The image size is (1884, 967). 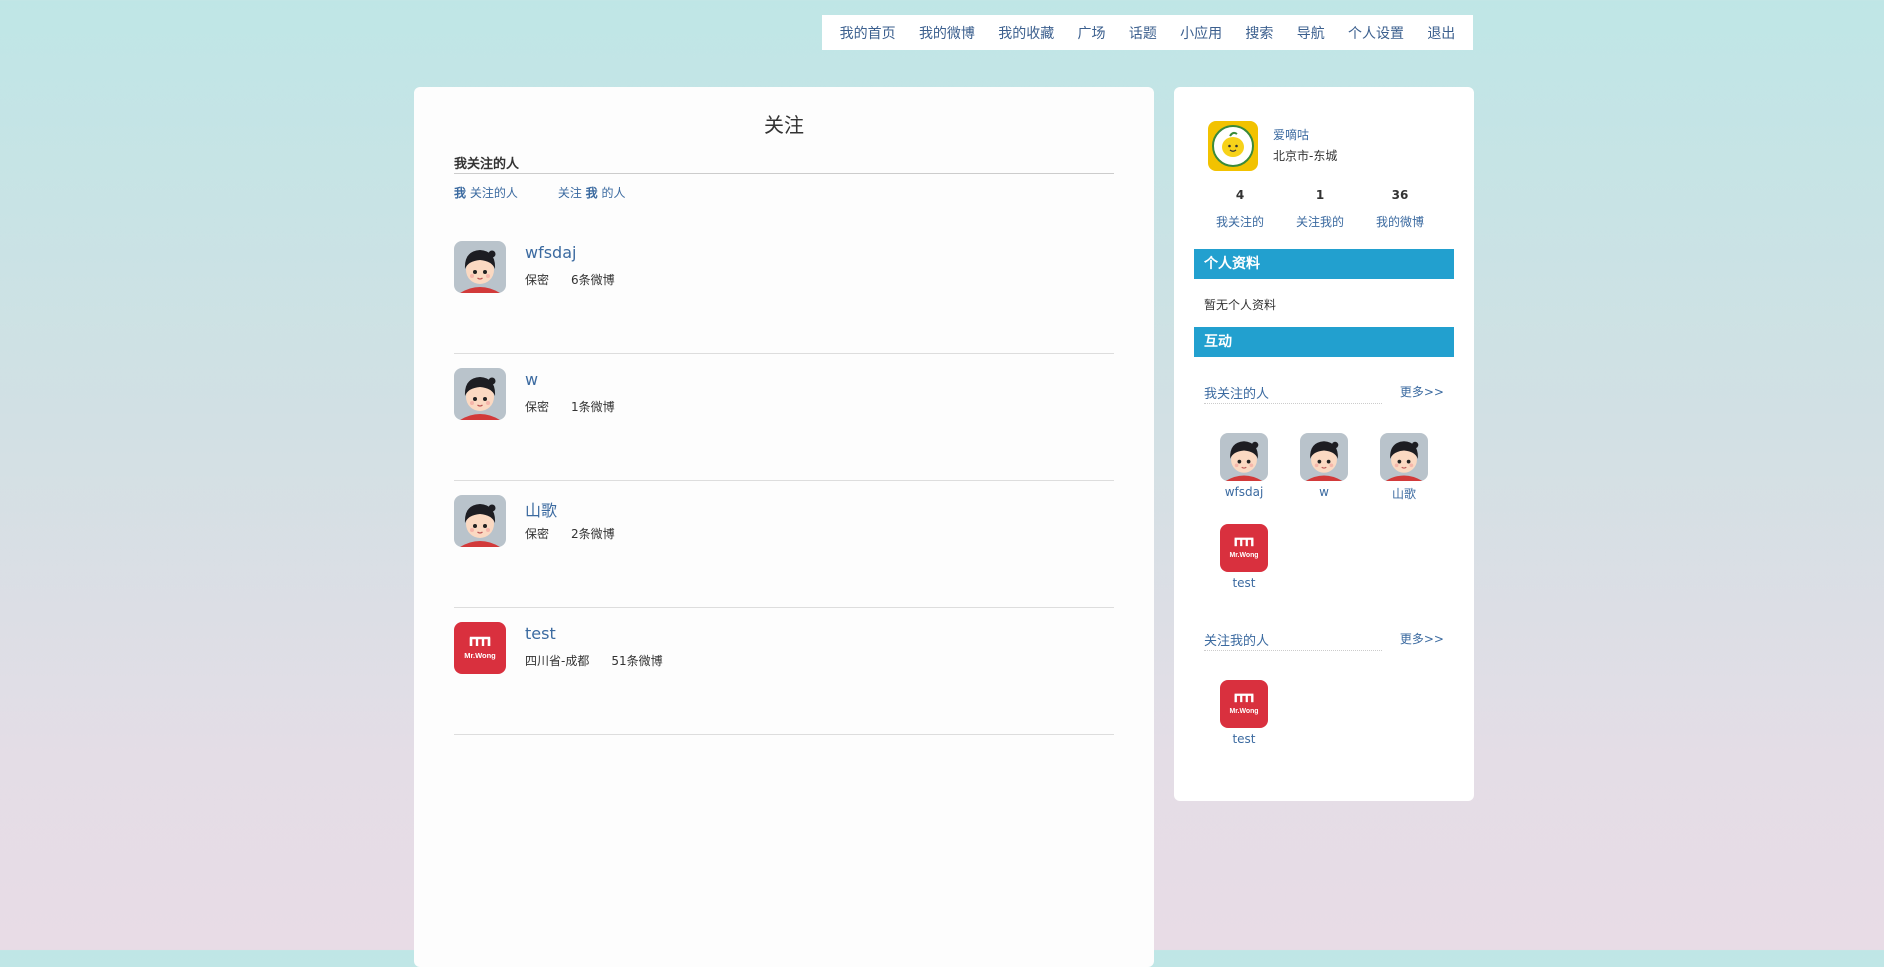 What do you see at coordinates (637, 661) in the screenshot?
I see `post-count: 51条微博` at bounding box center [637, 661].